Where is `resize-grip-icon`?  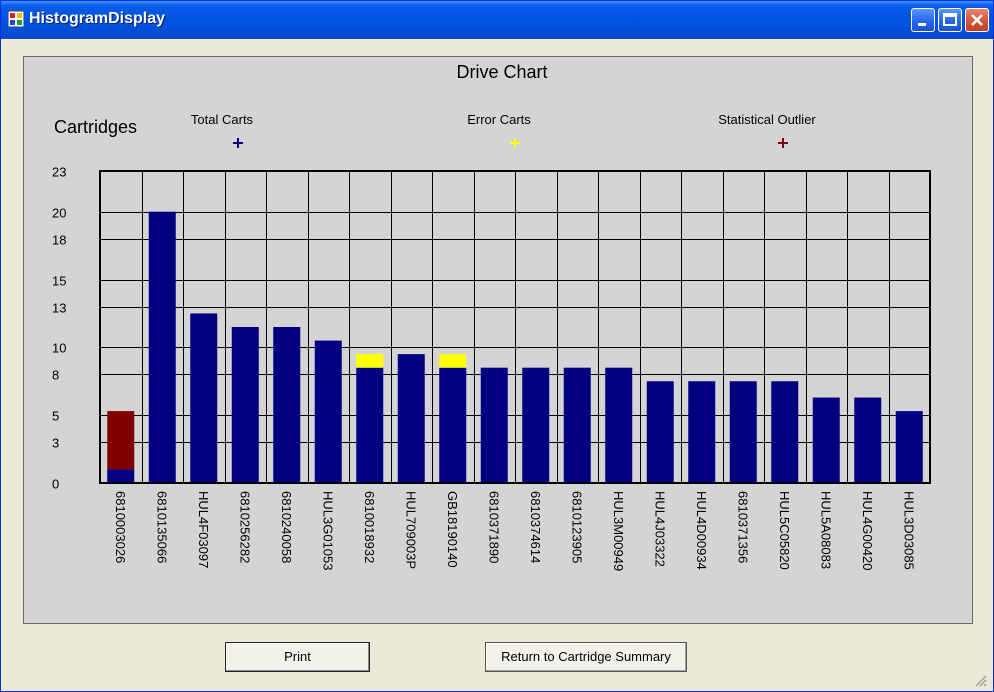 resize-grip-icon is located at coordinates (980, 680).